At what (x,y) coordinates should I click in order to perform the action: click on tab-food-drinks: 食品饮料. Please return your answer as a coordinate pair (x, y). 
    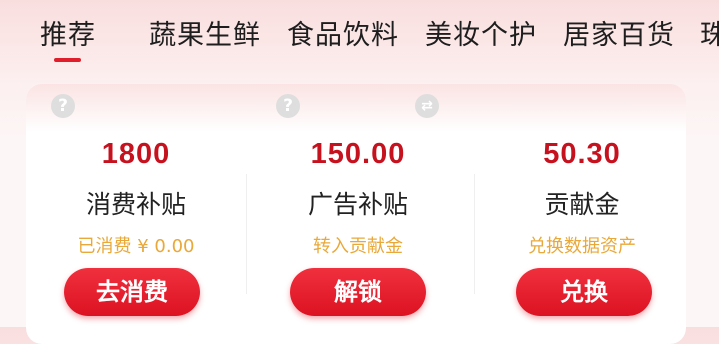
    Looking at the image, I should click on (343, 36).